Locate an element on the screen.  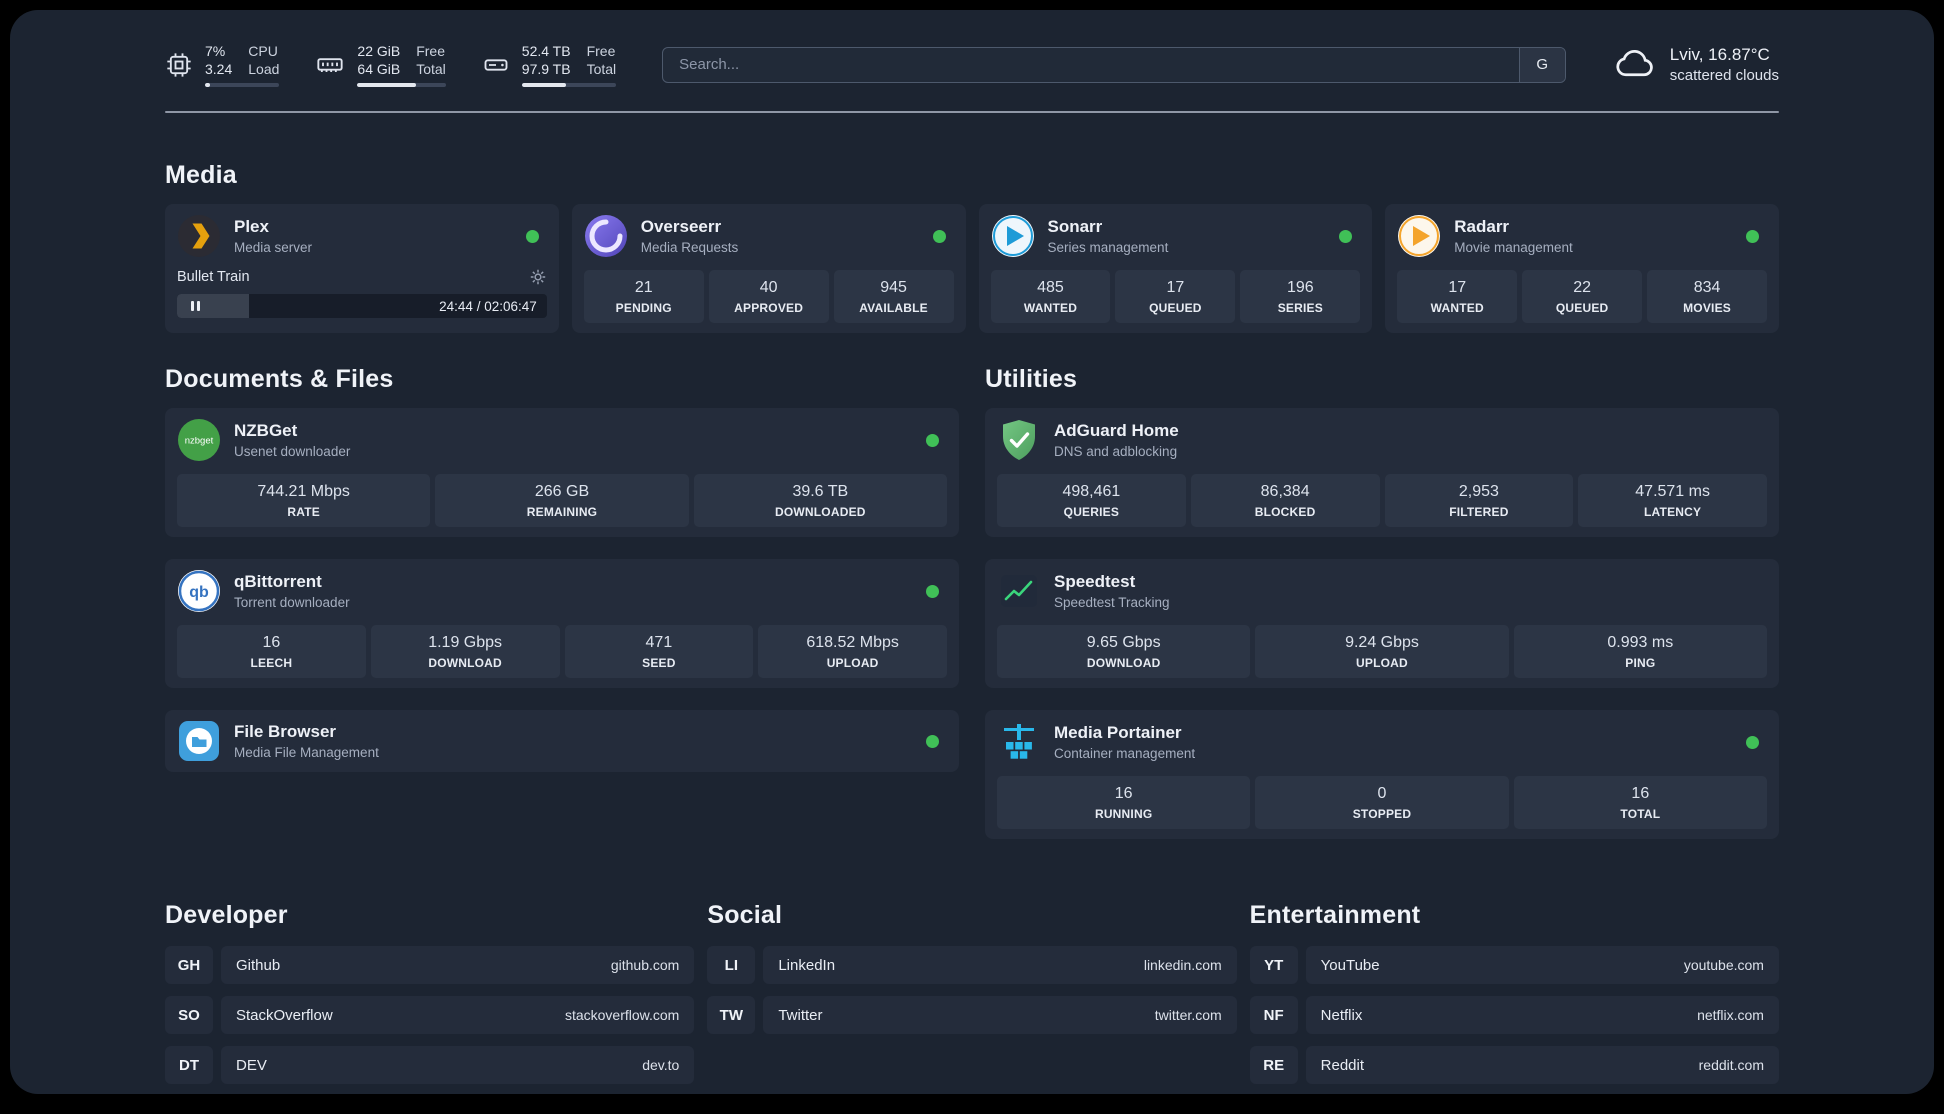
stats-row: 485 WANTED 17 QUEUED 196 SERIES is located at coordinates (1175, 297).